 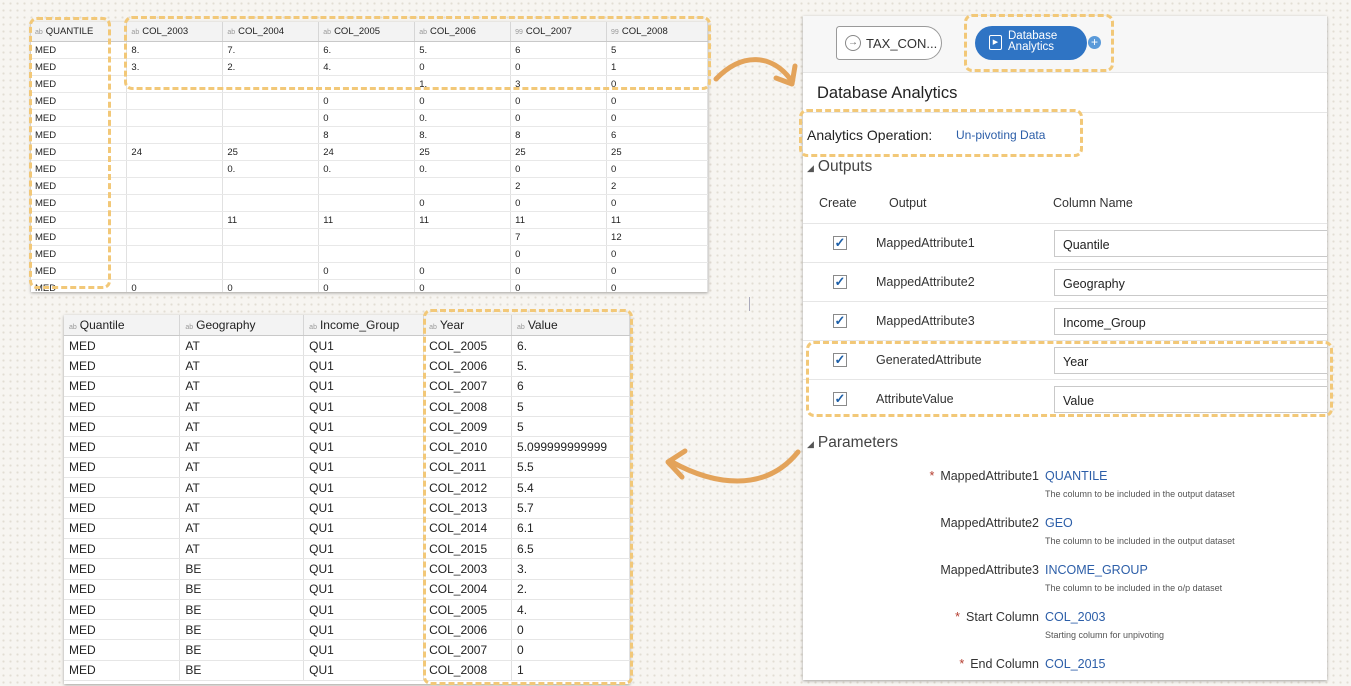 What do you see at coordinates (870, 135) in the screenshot?
I see `analytics-operation-label: Analytics Operation:` at bounding box center [870, 135].